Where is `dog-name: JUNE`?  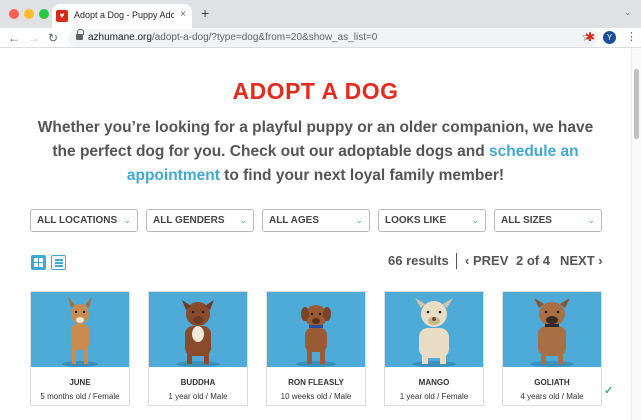
dog-name: JUNE is located at coordinates (80, 382).